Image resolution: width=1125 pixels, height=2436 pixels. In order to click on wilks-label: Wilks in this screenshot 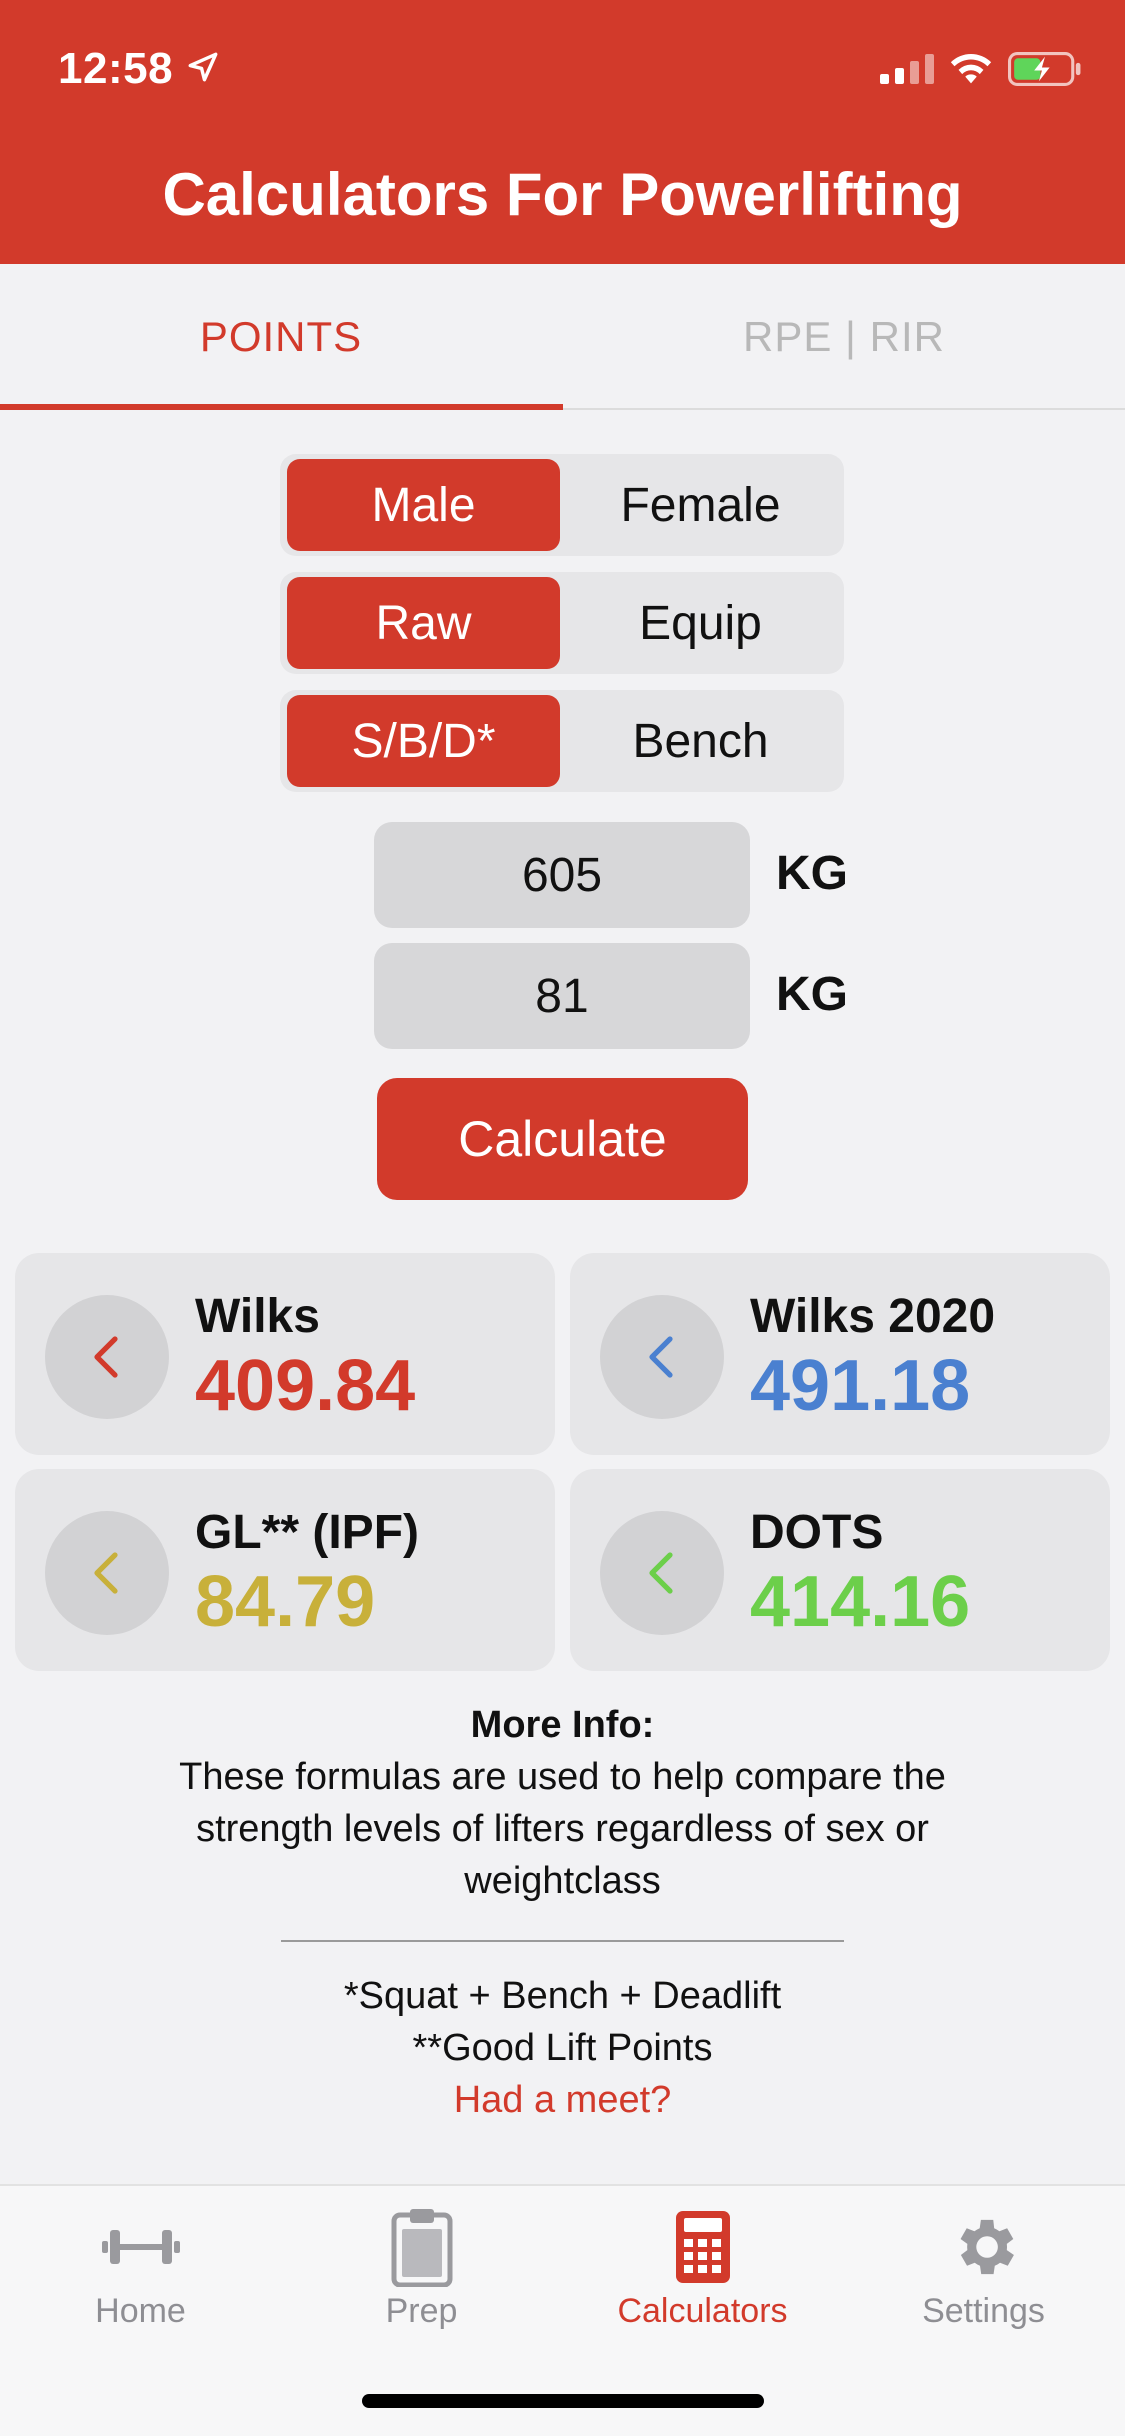, I will do `click(257, 1316)`.